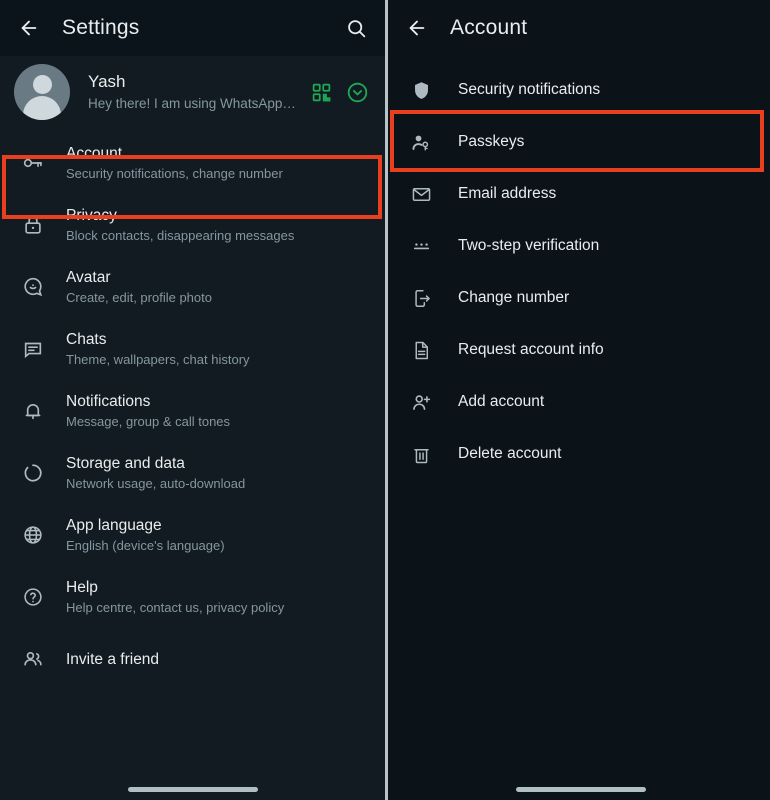 This screenshot has width=770, height=800. I want to click on profile-actions, so click(340, 92).